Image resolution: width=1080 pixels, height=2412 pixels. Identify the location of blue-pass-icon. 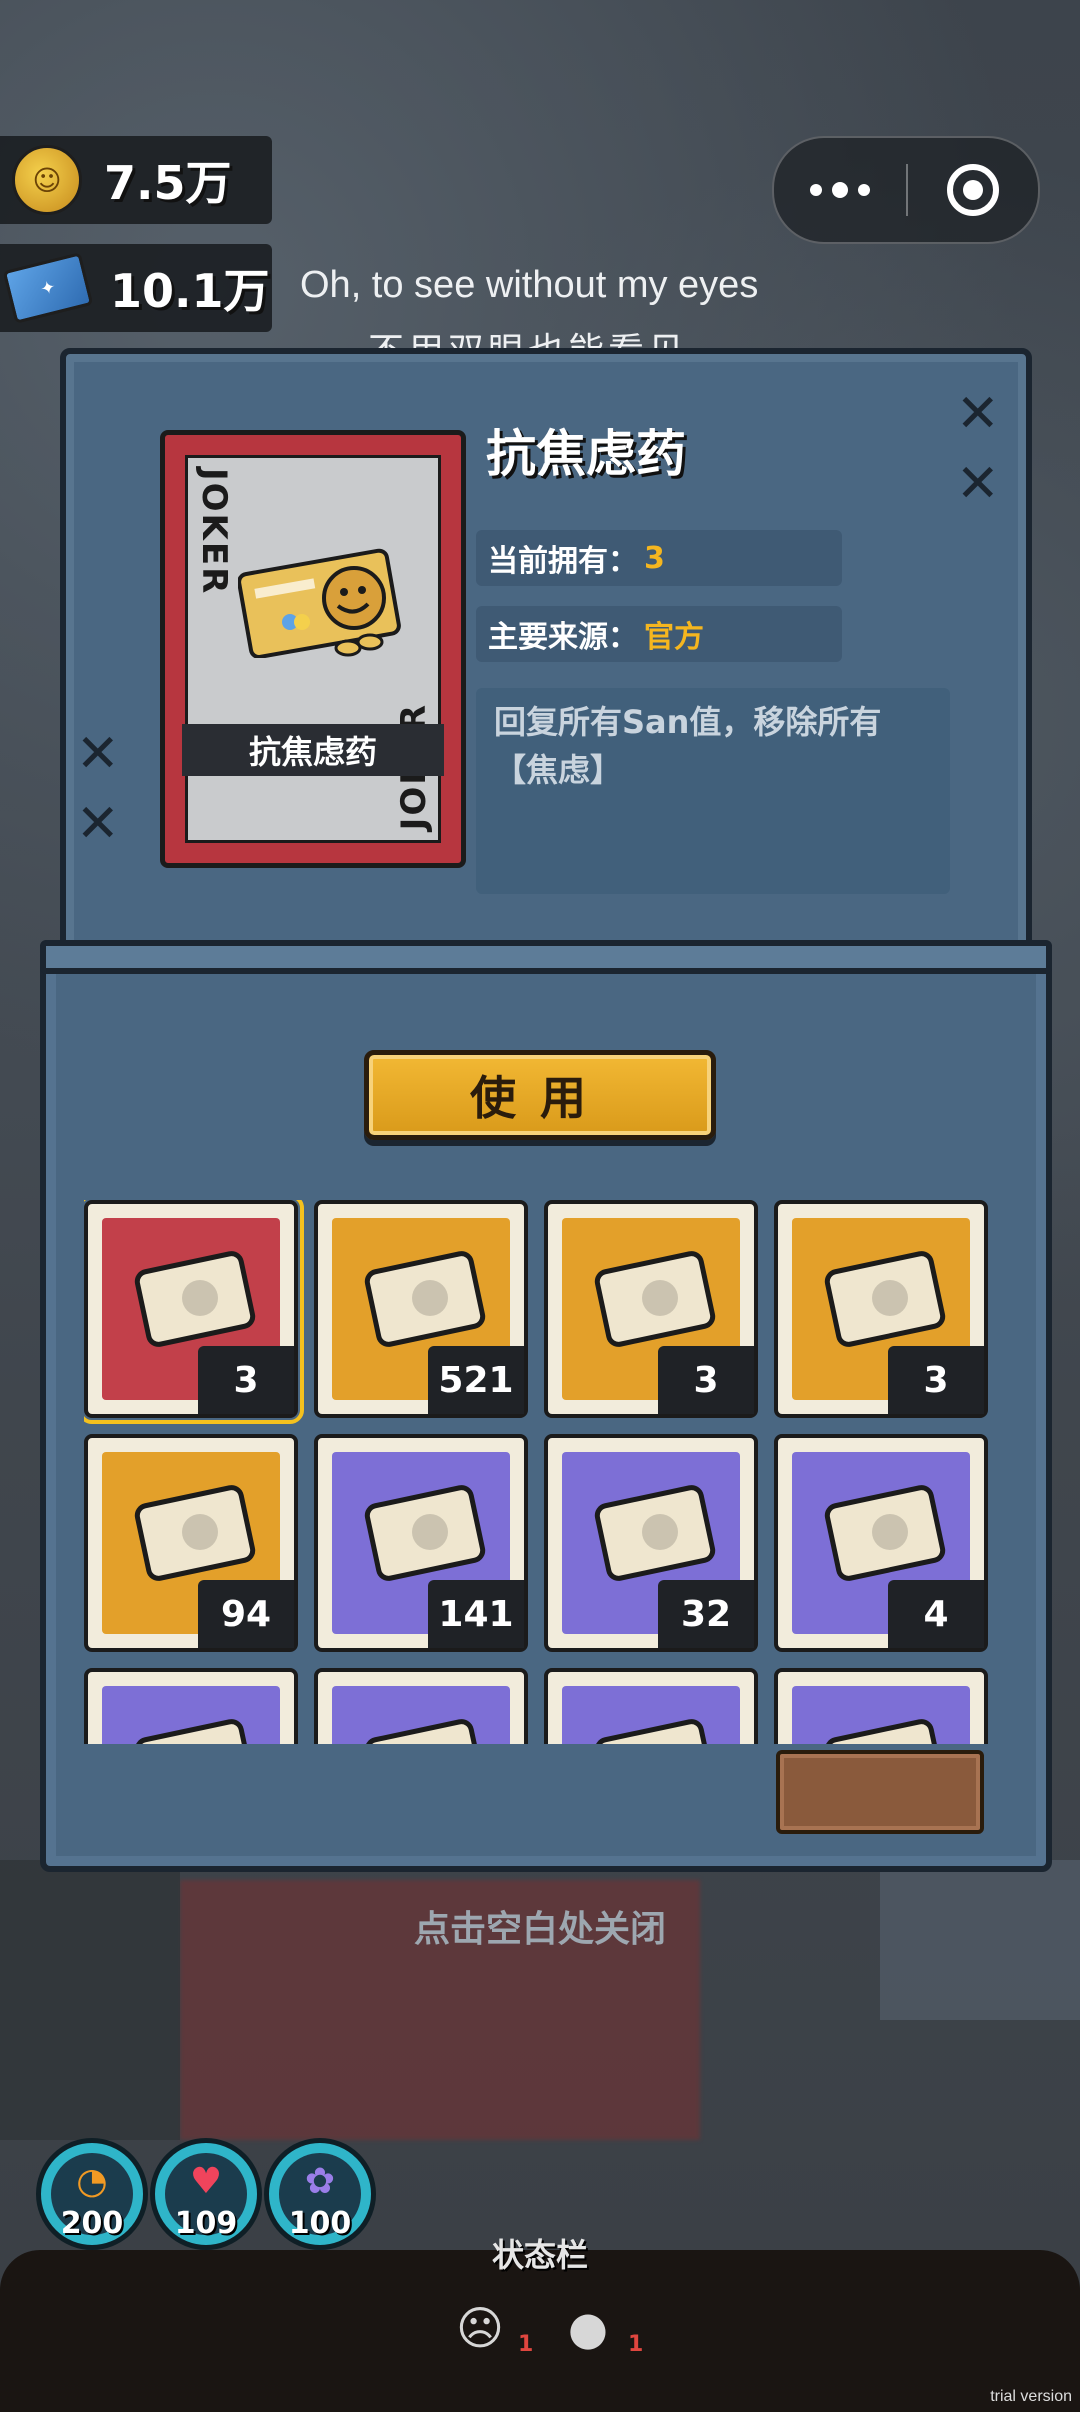
(655, 1533).